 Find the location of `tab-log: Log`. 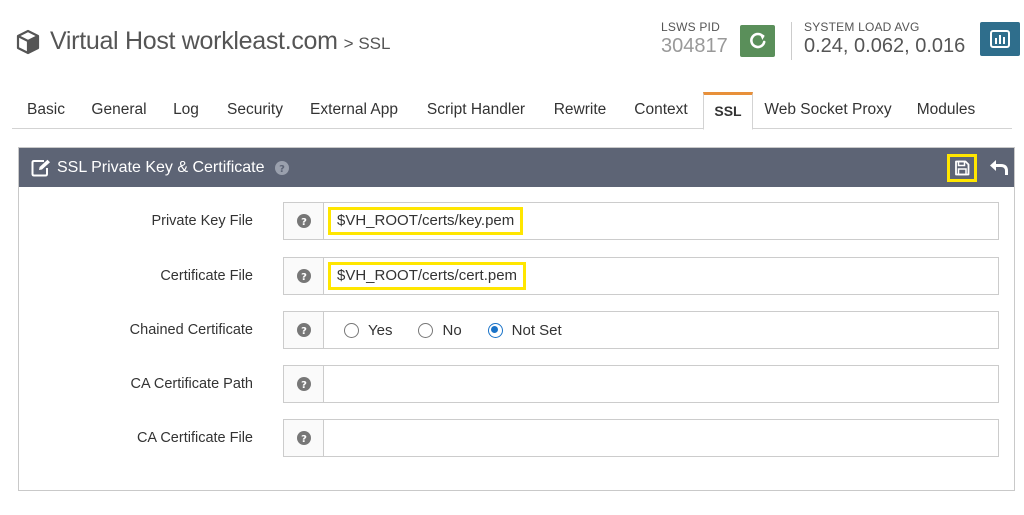

tab-log: Log is located at coordinates (186, 110).